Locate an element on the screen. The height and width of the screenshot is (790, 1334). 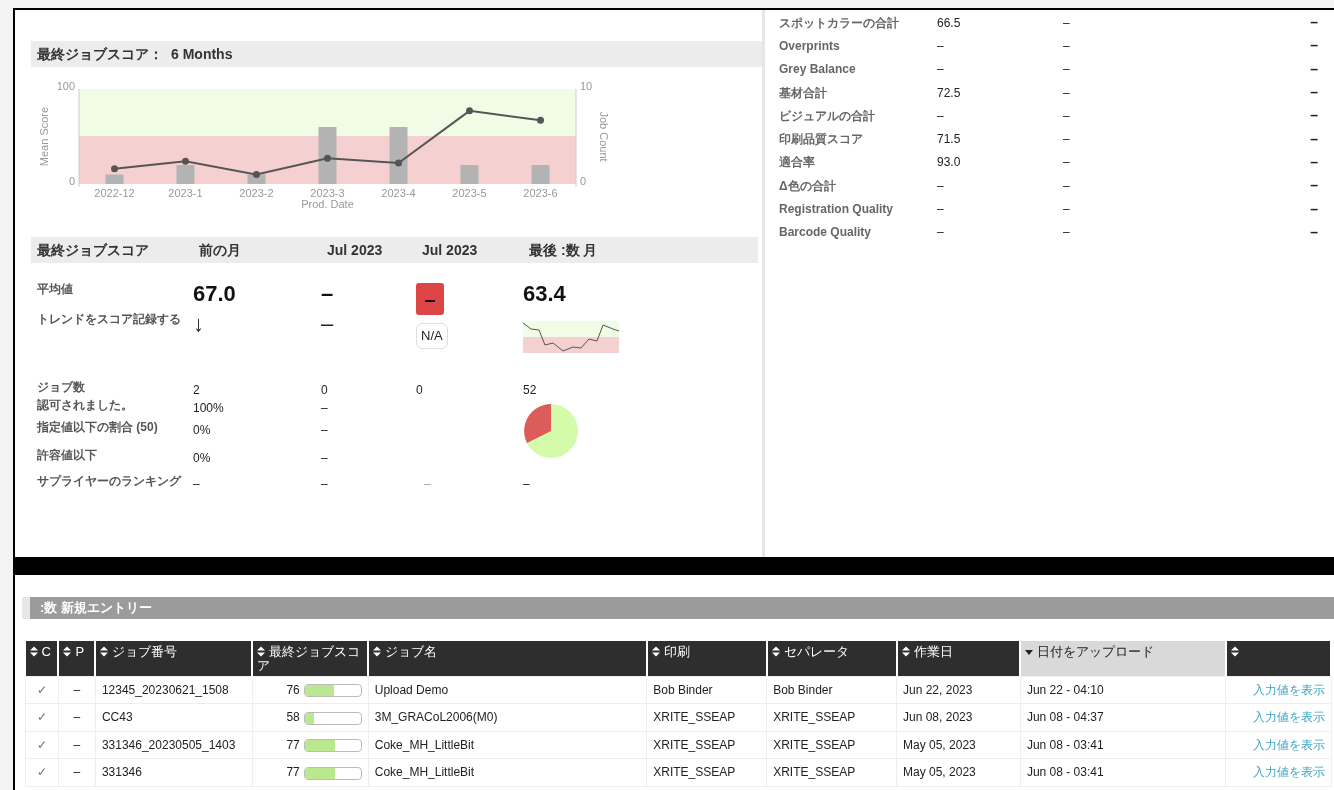
column-header: 前の月 is located at coordinates (257, 250).